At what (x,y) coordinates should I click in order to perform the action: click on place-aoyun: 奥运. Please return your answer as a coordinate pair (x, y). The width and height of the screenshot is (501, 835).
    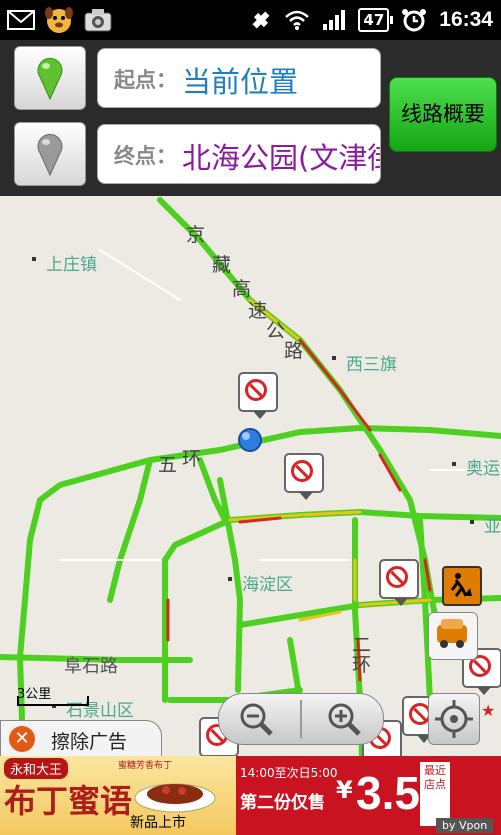
    Looking at the image, I should click on (483, 469).